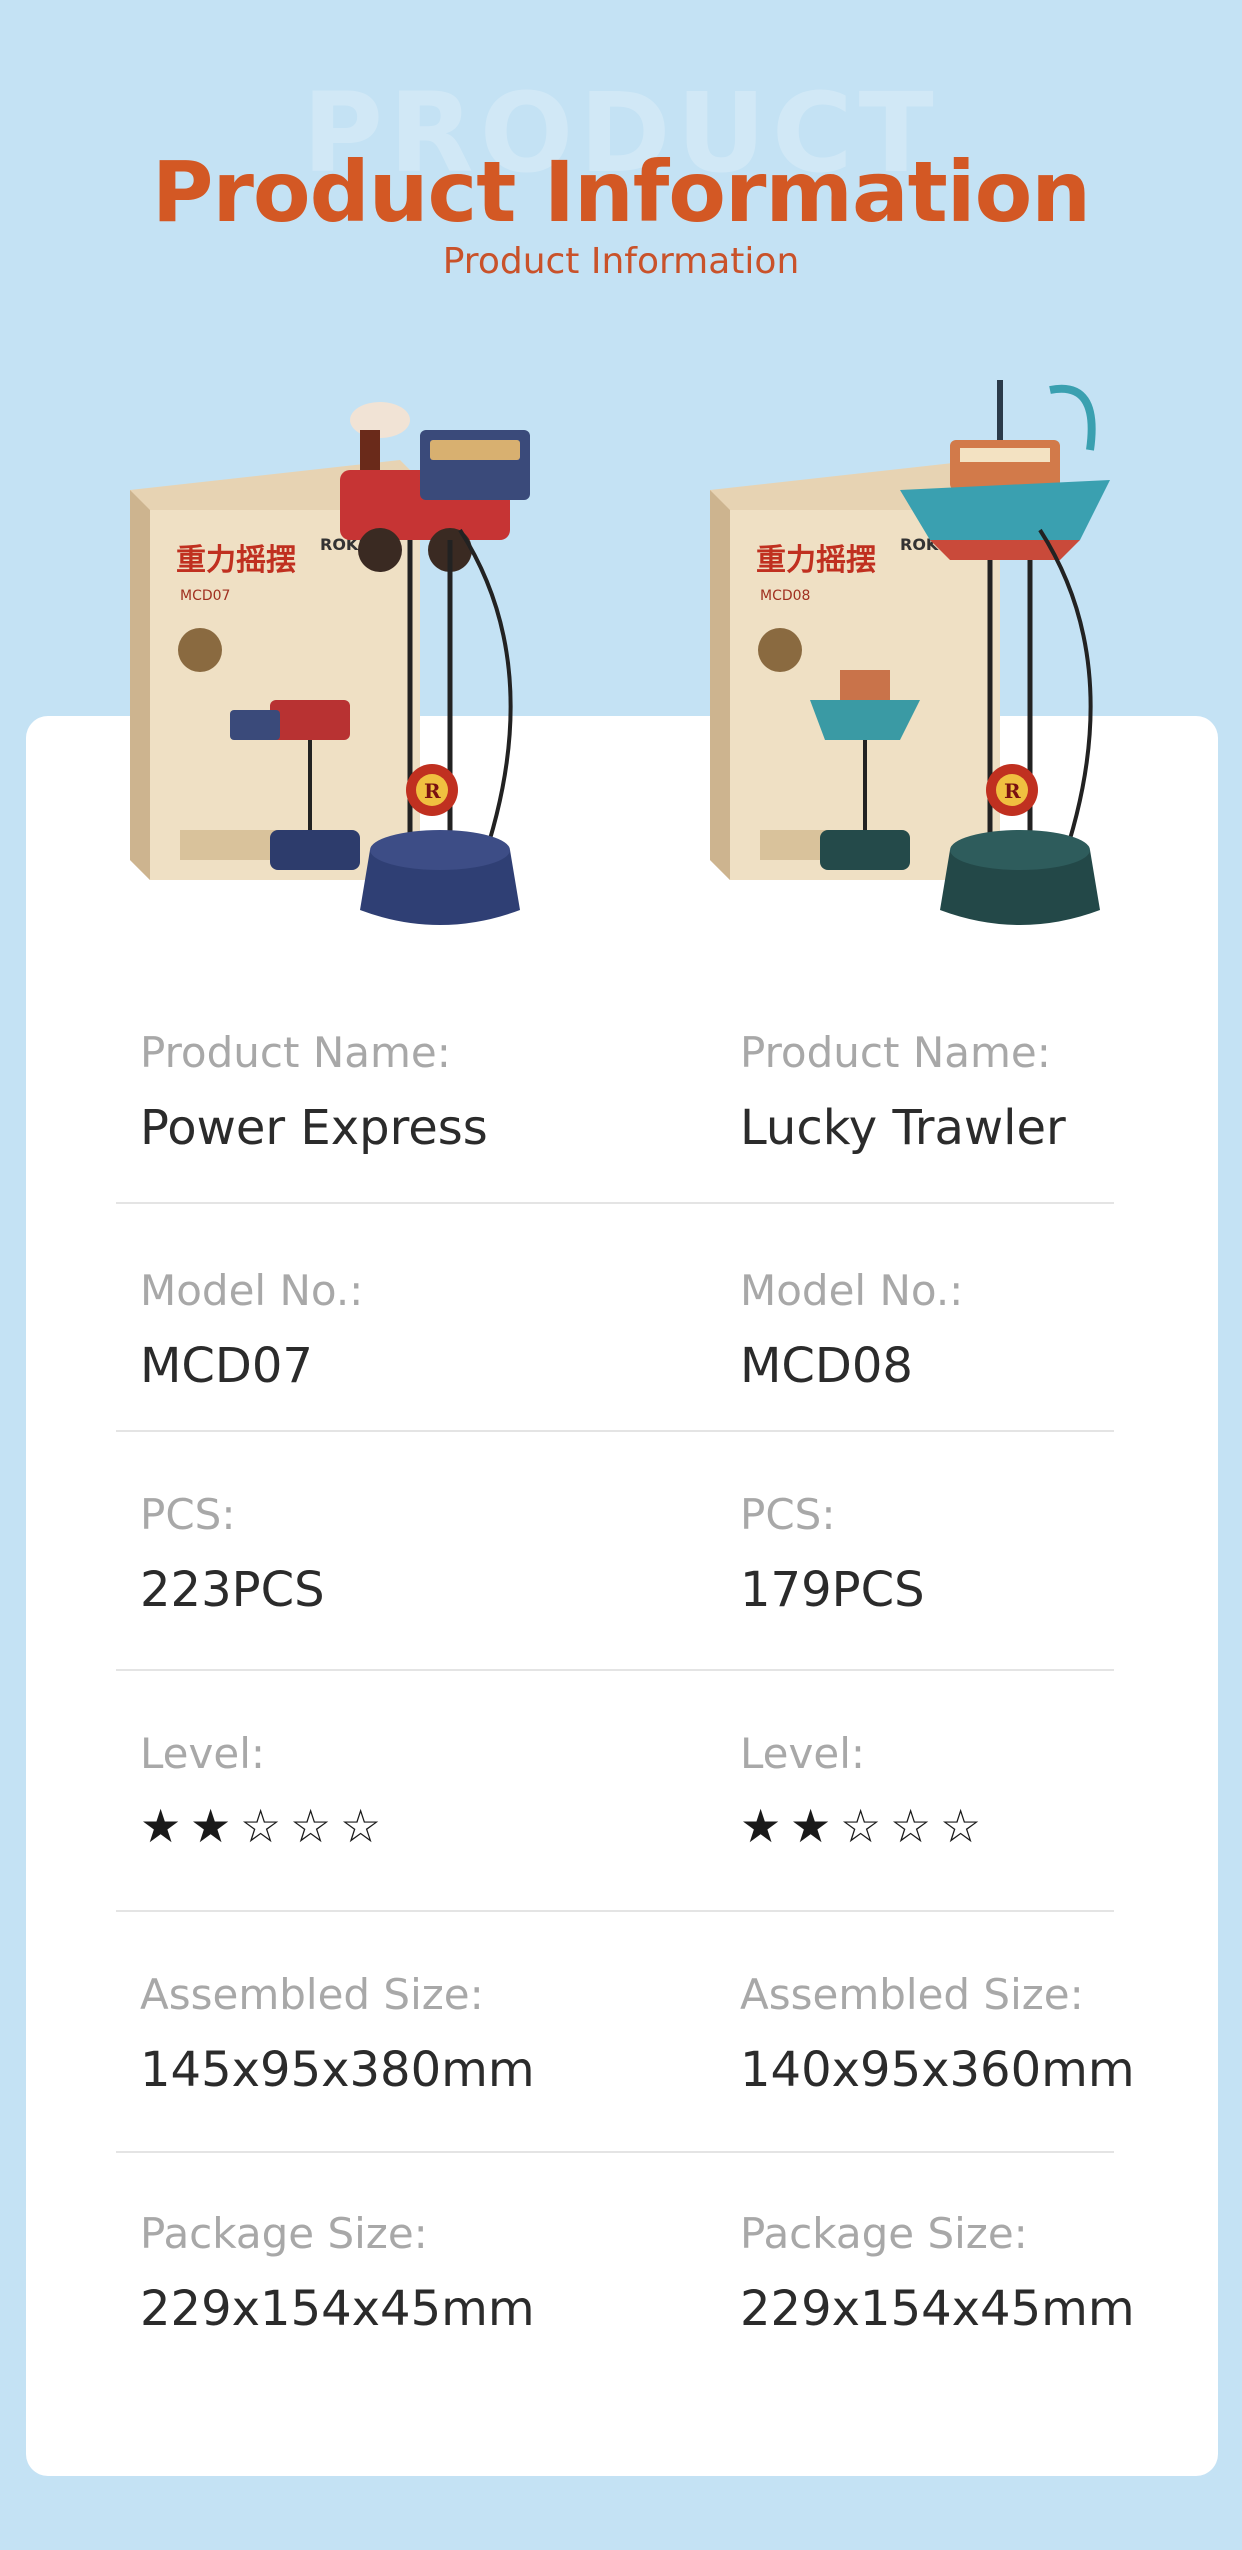  Describe the element at coordinates (380, 1789) in the screenshot. I see `product-1-level-cell: Level: ★★☆☆☆` at that location.